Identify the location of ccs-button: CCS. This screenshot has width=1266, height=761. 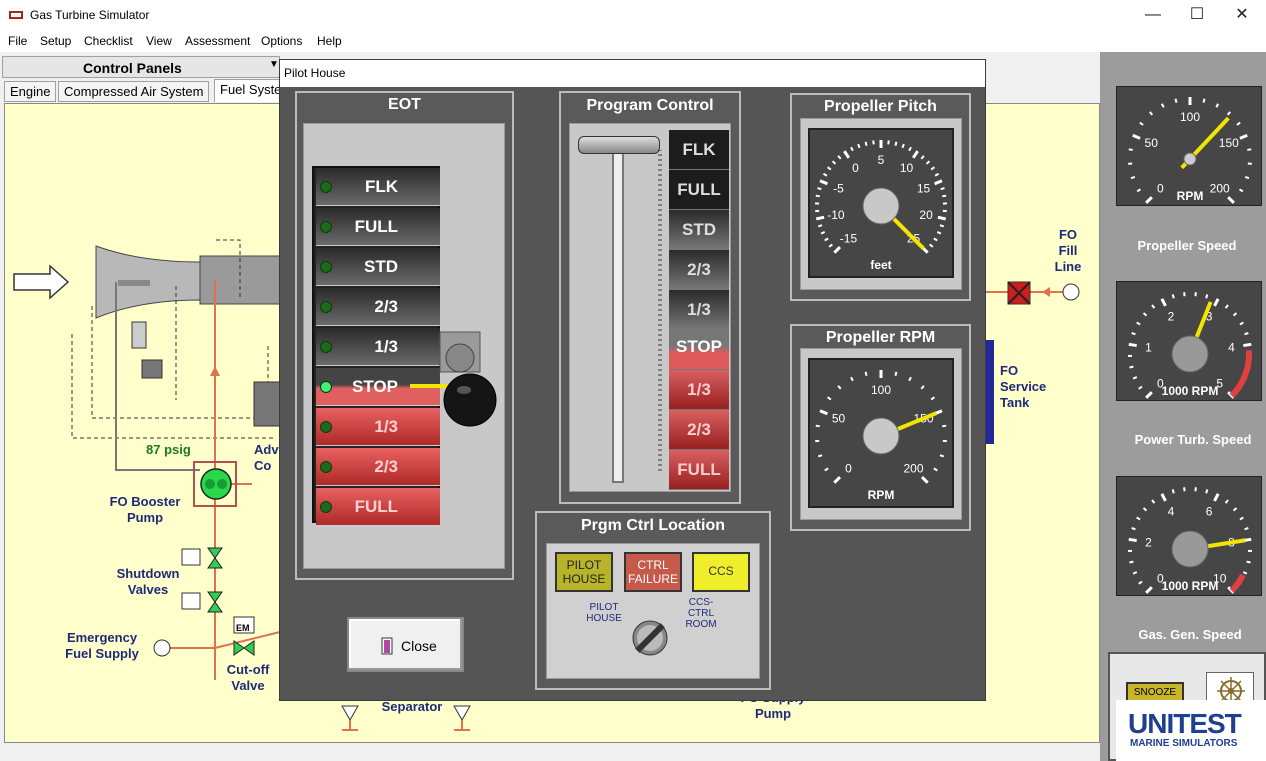
(721, 572).